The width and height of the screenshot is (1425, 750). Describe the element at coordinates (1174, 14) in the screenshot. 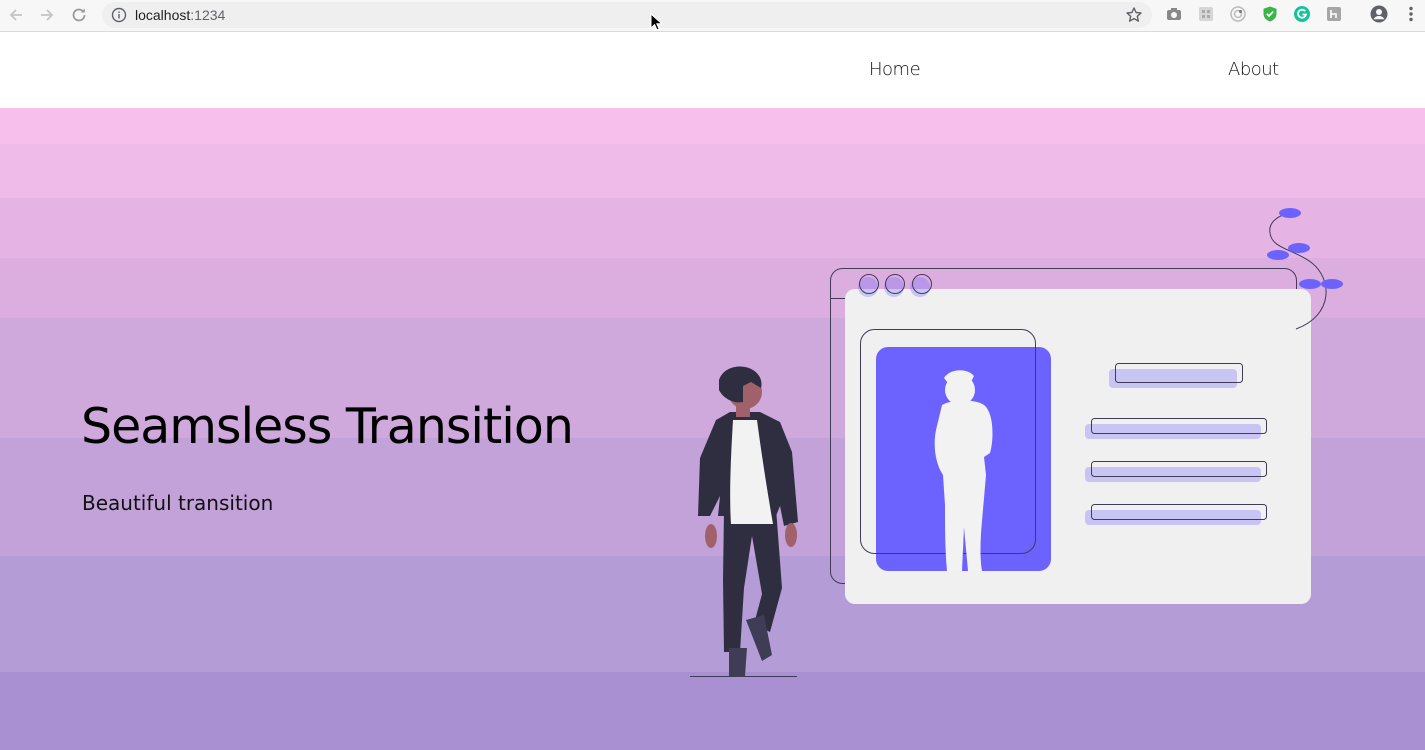

I see `camera-extension-icon` at that location.